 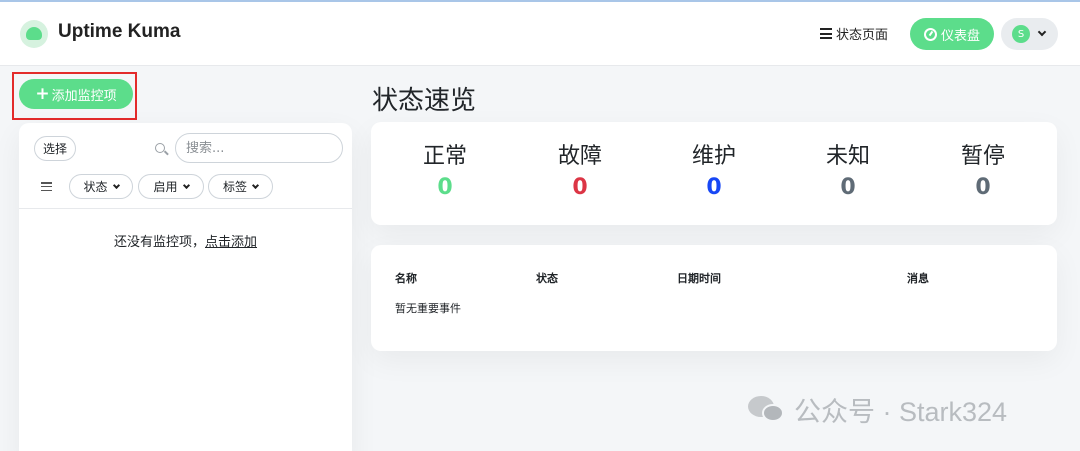 What do you see at coordinates (713, 156) in the screenshot?
I see `stat-maintenance-label: 维护` at bounding box center [713, 156].